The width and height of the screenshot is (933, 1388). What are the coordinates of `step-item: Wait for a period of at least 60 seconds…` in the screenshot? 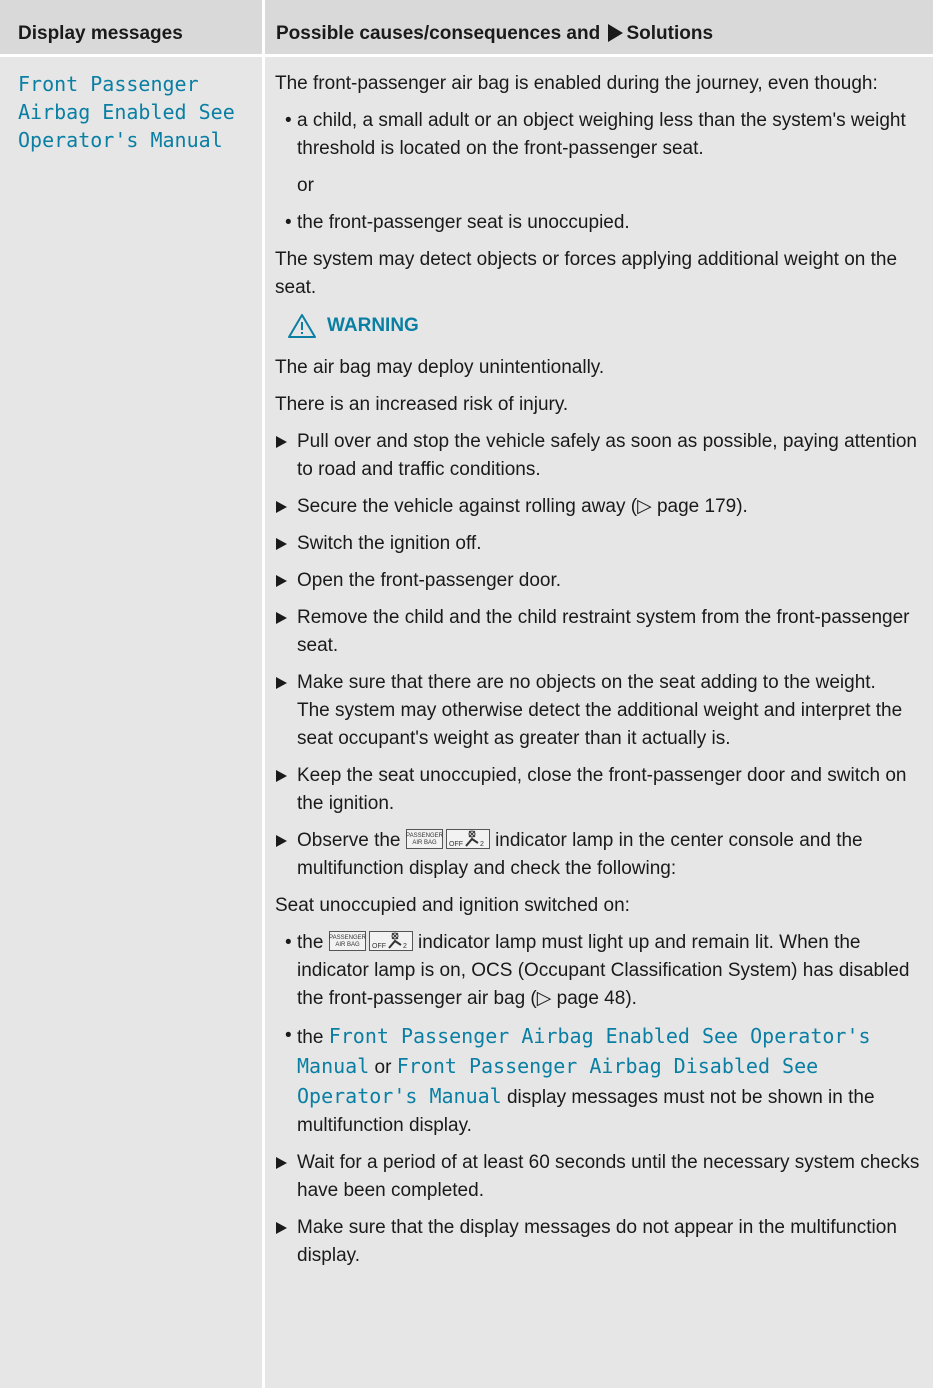 It's located at (600, 1177).